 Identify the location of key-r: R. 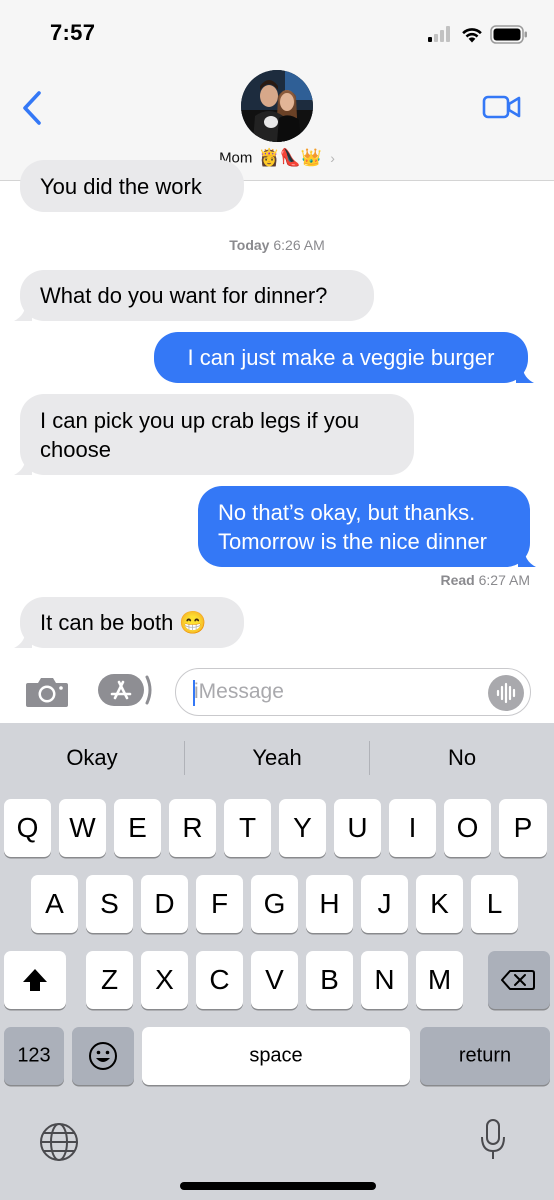
(192, 828).